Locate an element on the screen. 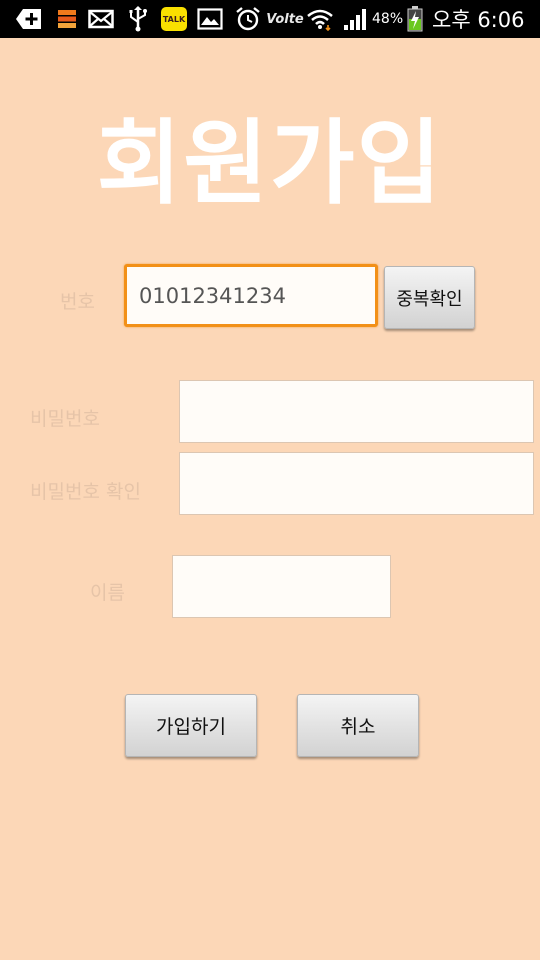  duplicate-check-button: 중복확인 is located at coordinates (429, 297).